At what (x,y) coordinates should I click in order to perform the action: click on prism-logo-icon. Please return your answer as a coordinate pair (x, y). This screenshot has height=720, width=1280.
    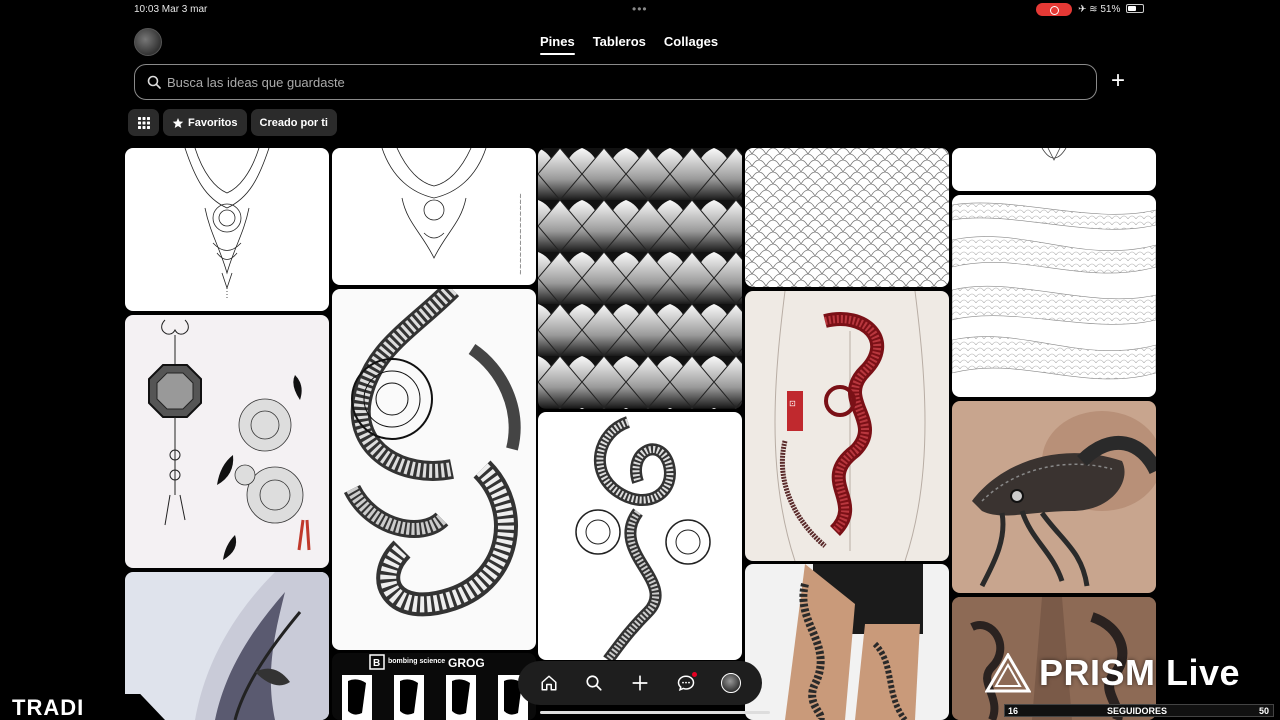
    Looking at the image, I should click on (1008, 673).